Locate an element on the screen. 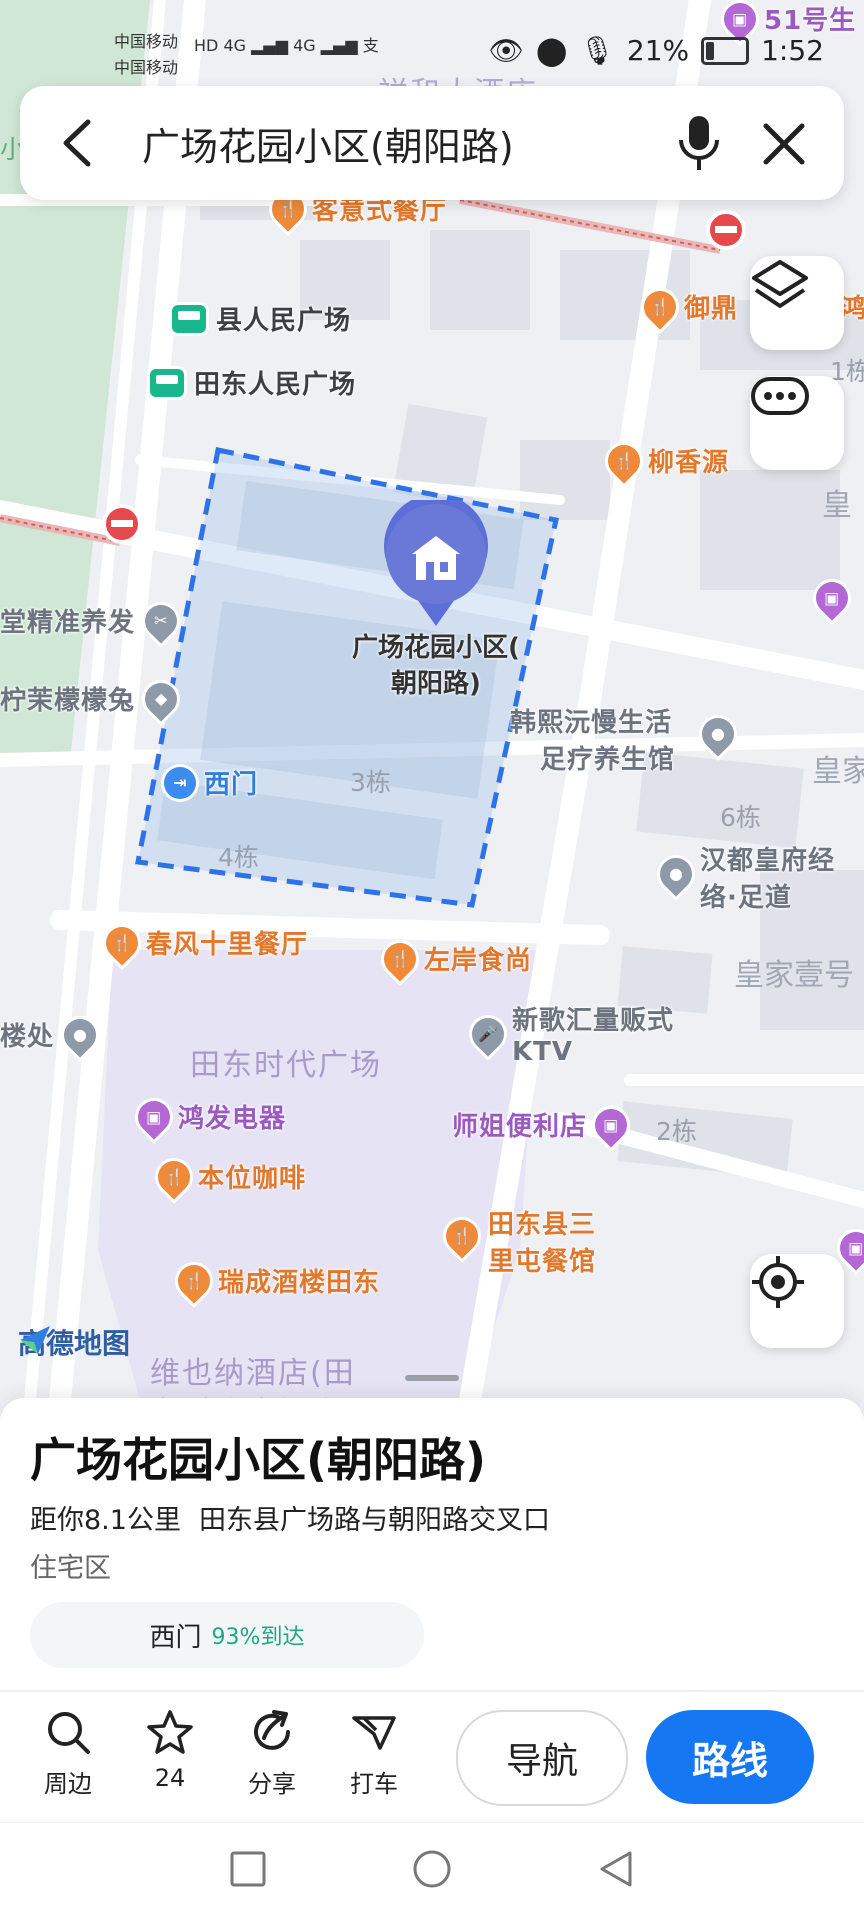 The height and width of the screenshot is (1921, 864). place-subtitle: 距你8.1公里 田东县广场路与朝阳路交叉口 is located at coordinates (290, 1517).